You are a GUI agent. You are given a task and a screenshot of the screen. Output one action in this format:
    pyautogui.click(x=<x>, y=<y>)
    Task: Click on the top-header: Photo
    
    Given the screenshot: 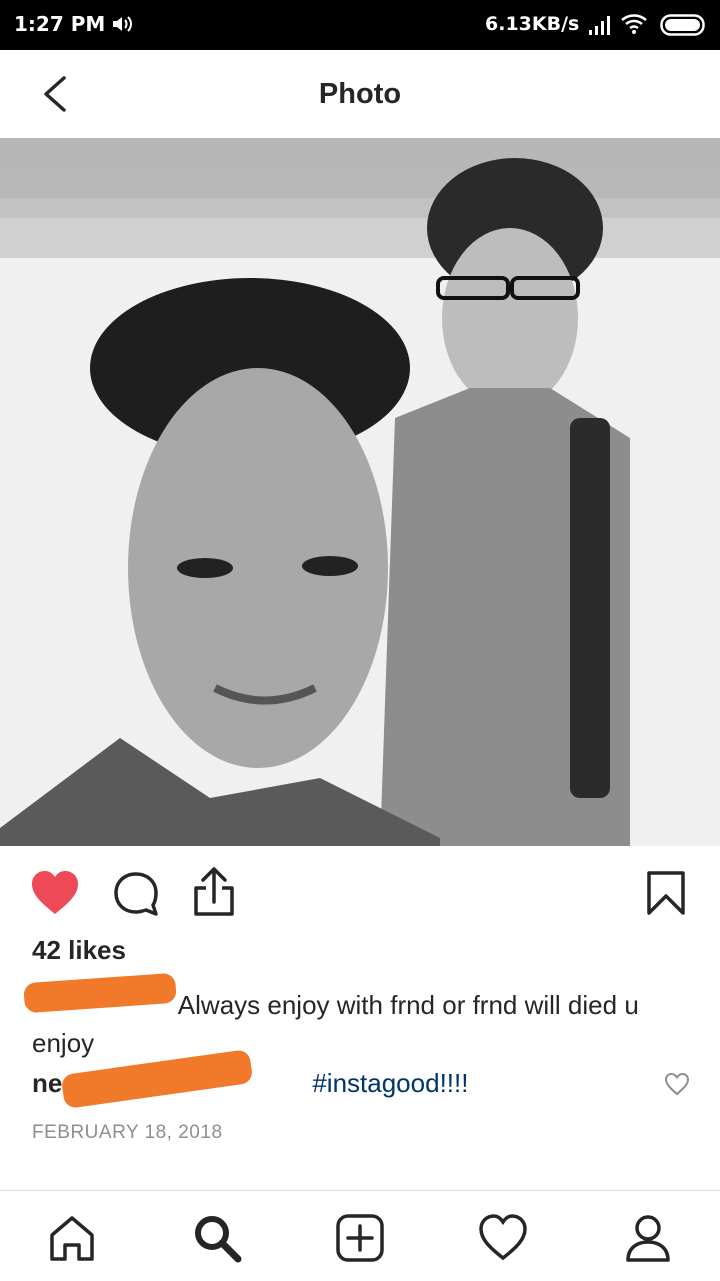 What is the action you would take?
    pyautogui.click(x=360, y=94)
    